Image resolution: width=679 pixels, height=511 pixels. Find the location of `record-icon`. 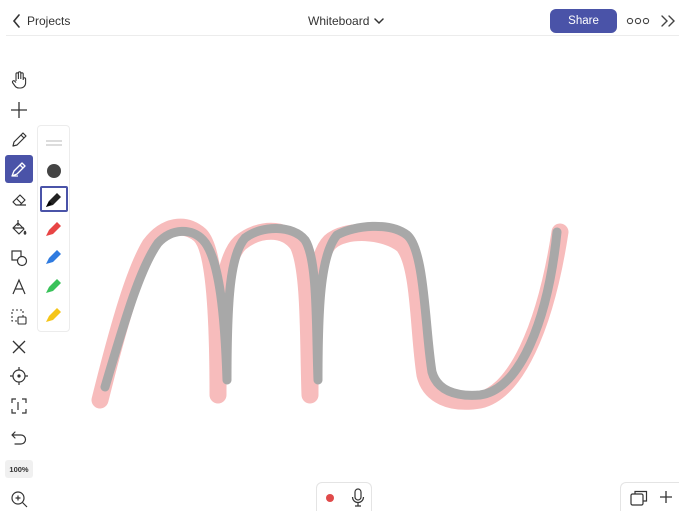

record-icon is located at coordinates (330, 498).